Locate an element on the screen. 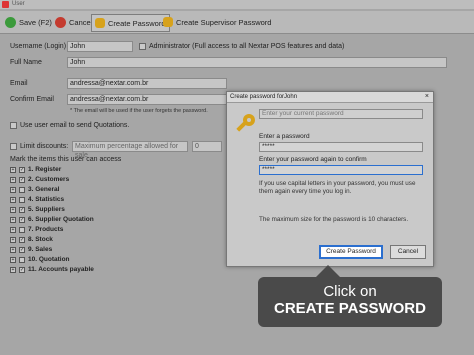 The image size is (474, 355). create-supervisor-password-button: Create Supervisor Password is located at coordinates (217, 22).